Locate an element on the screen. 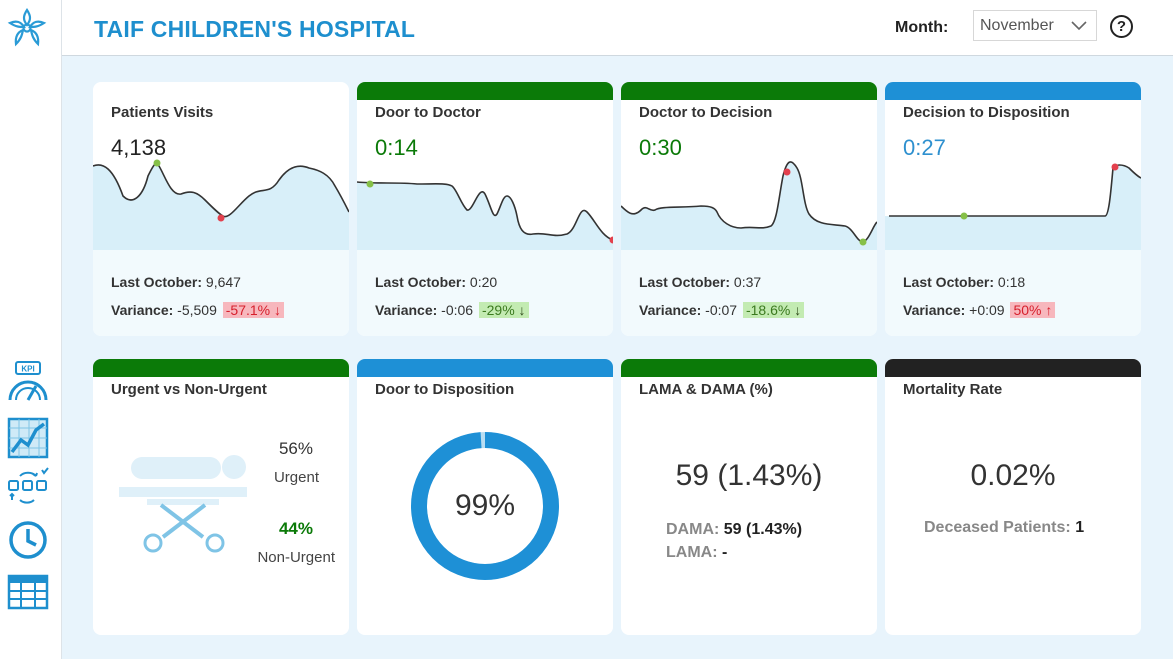  flower-logo-icon is located at coordinates (27, 28).